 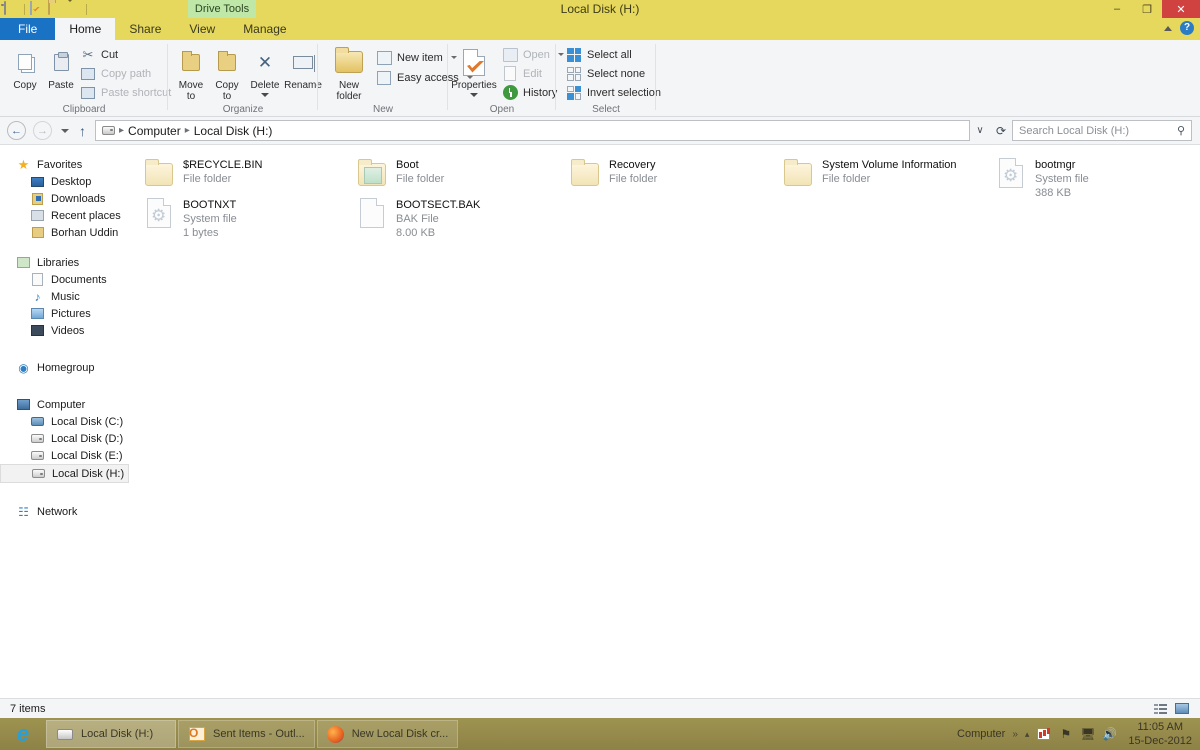 I want to click on sidebar-item-local-disk-e: Local Disk (E:), so click(x=66, y=455).